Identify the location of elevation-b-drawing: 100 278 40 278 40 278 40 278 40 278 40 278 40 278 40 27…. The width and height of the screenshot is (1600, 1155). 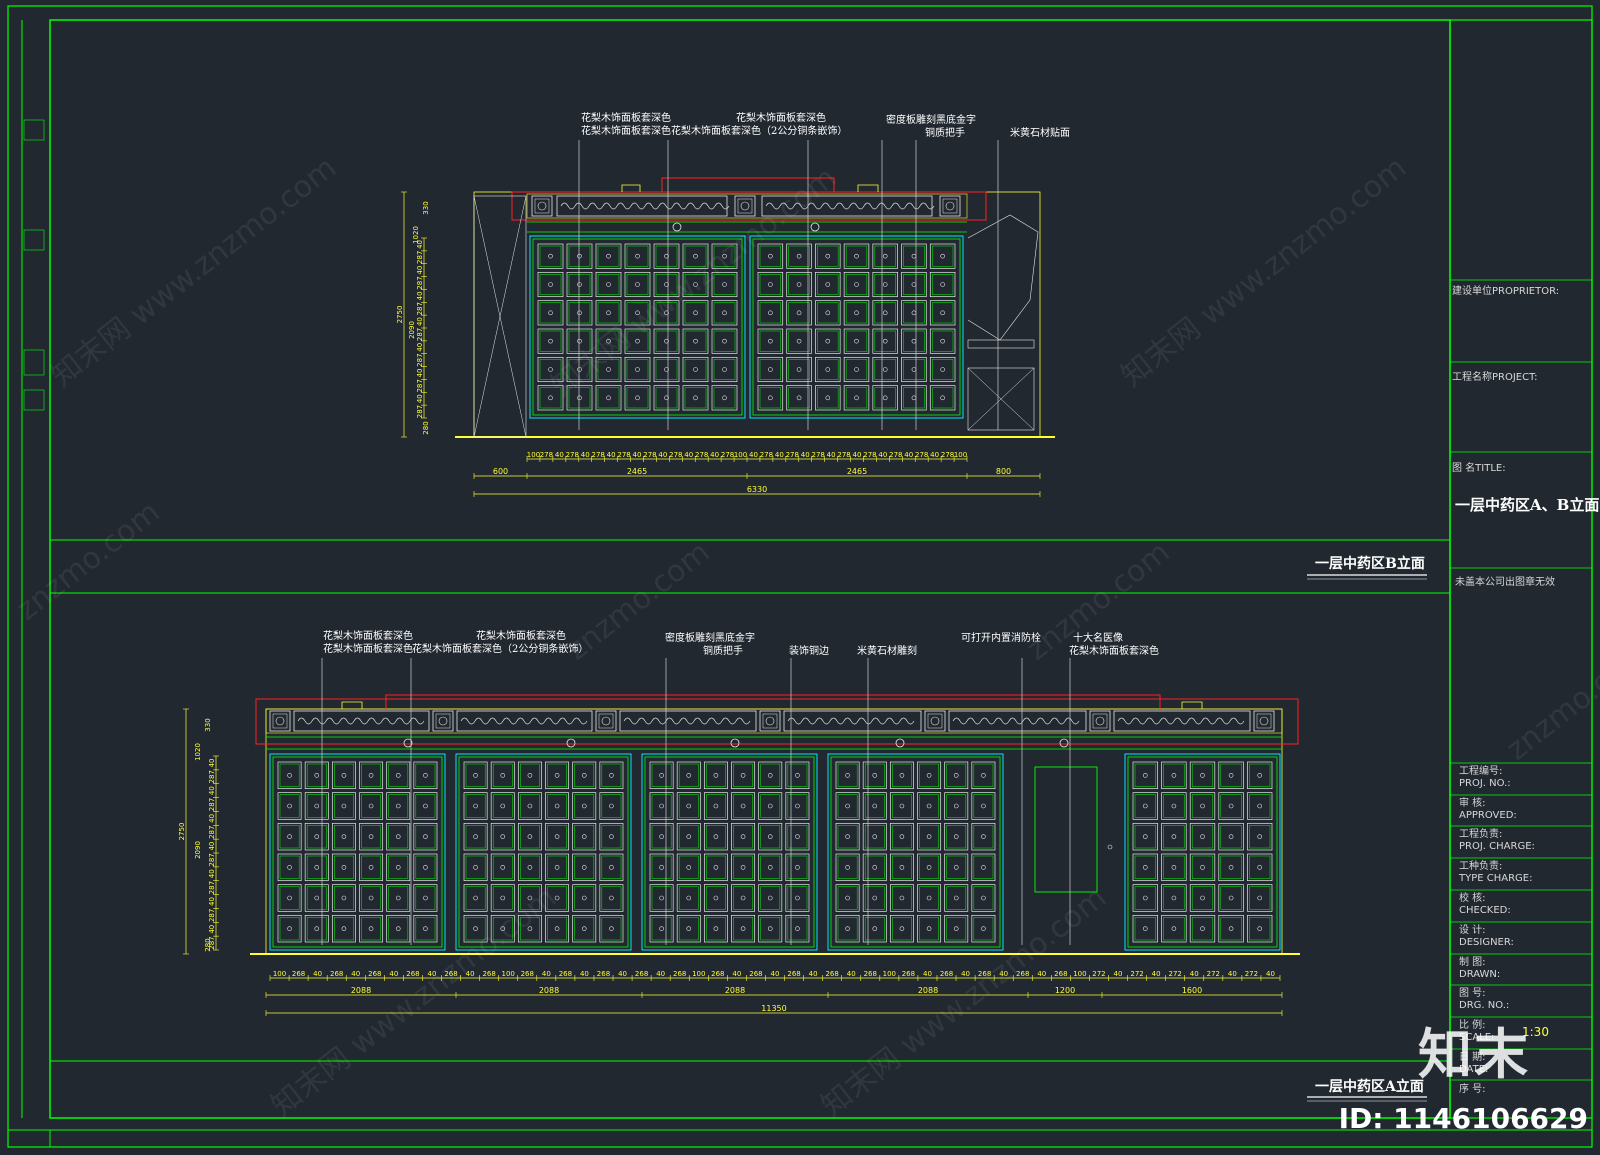
(725, 318).